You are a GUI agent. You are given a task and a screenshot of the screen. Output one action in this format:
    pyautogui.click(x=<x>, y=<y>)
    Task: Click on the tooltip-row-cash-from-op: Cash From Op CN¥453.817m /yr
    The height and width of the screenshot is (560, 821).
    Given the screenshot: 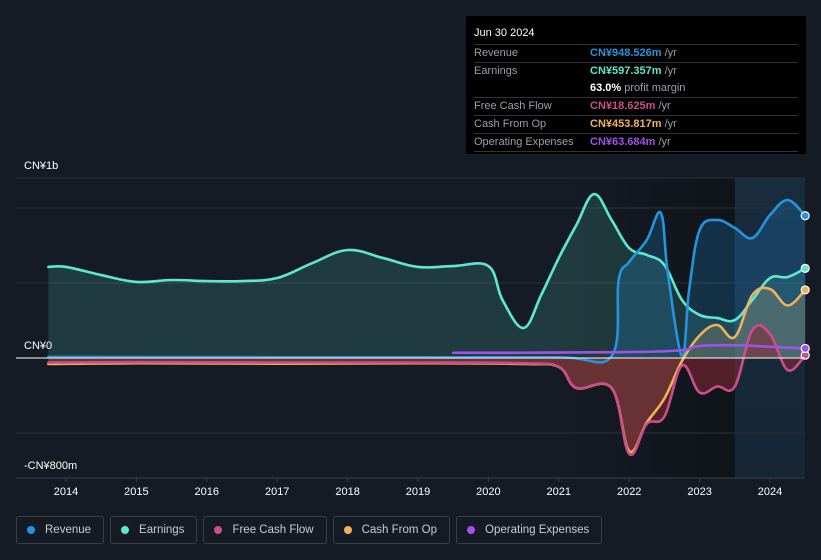 What is the action you would take?
    pyautogui.click(x=636, y=124)
    